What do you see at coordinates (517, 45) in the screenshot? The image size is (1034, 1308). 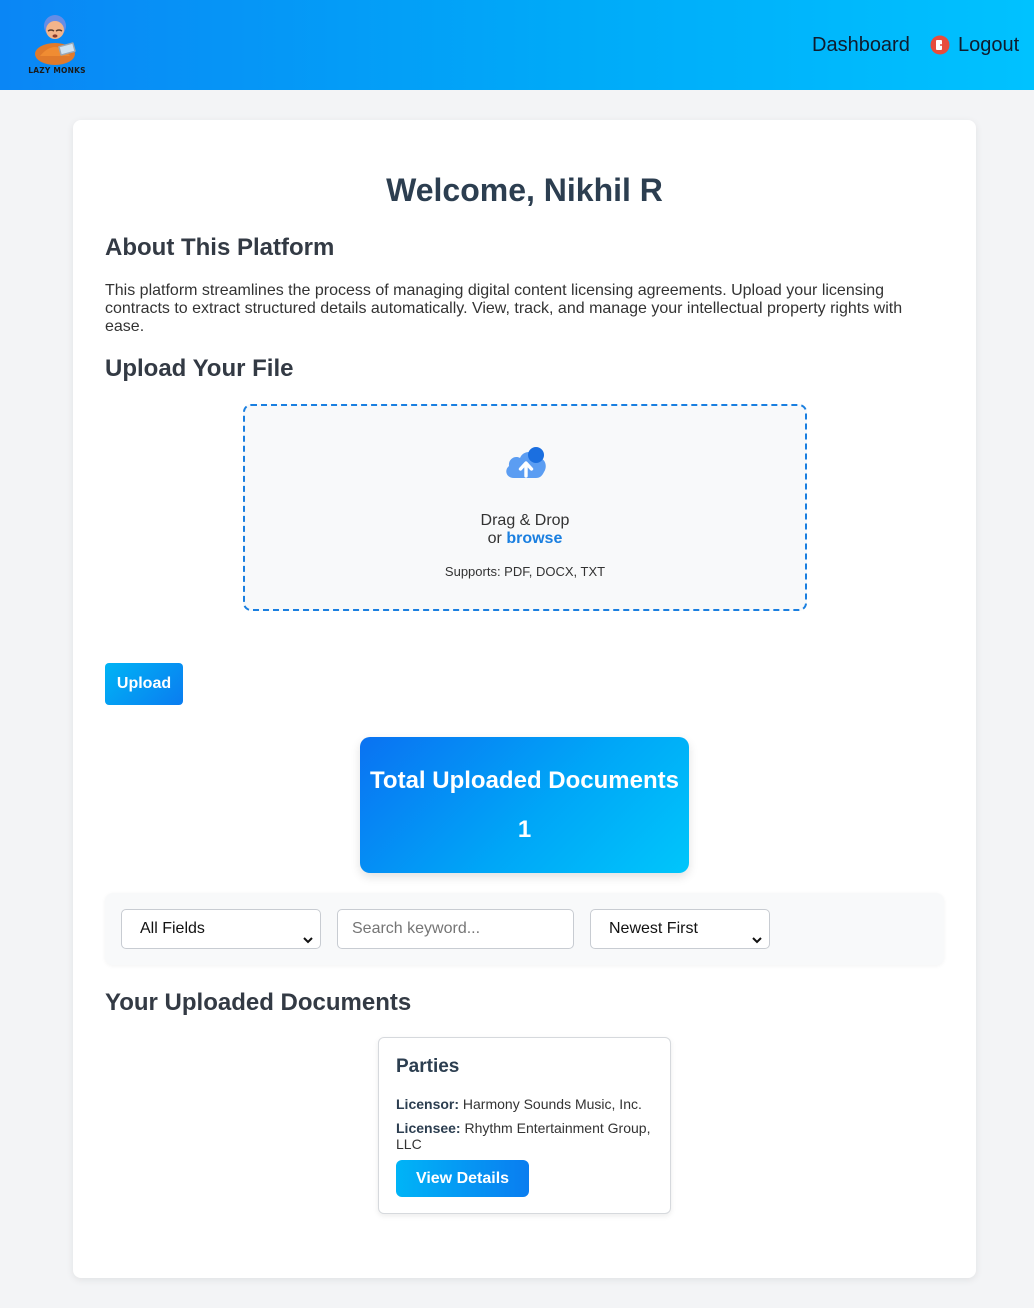 I see `top-navbar: LAZY MONKS Dashboard Logout` at bounding box center [517, 45].